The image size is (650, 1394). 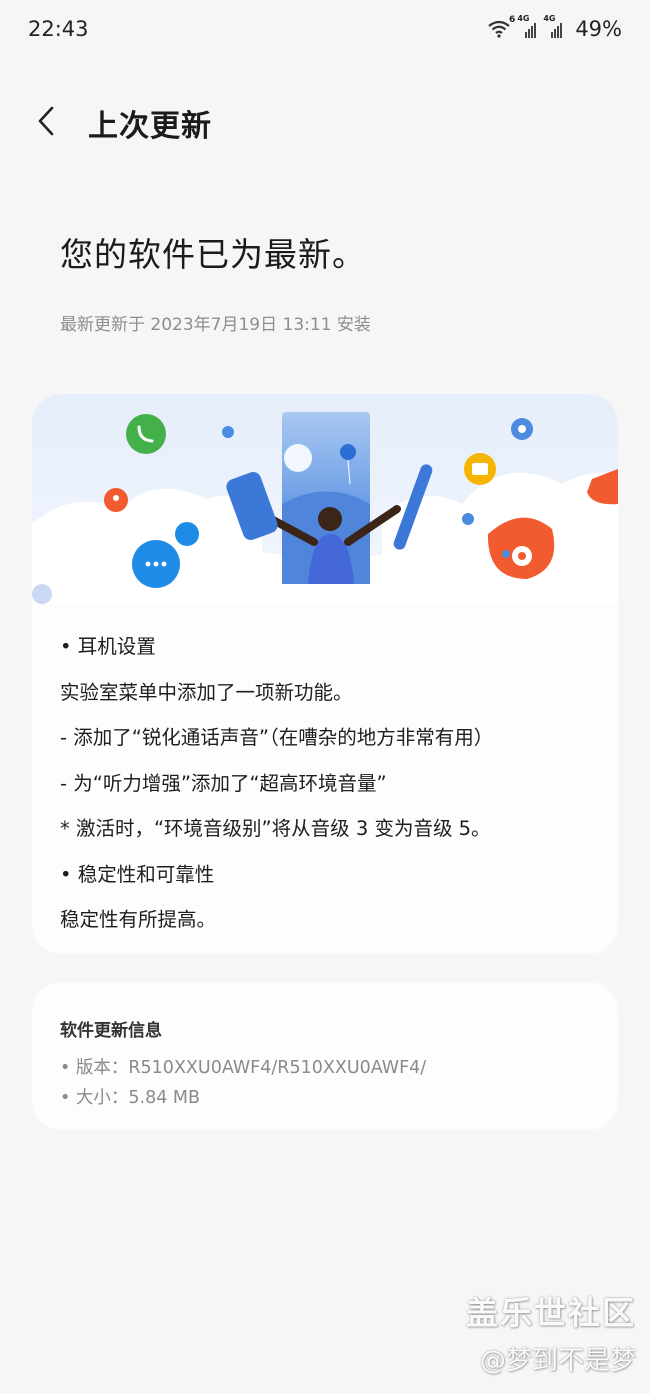 What do you see at coordinates (150, 126) in the screenshot?
I see `page-title: 上次更新` at bounding box center [150, 126].